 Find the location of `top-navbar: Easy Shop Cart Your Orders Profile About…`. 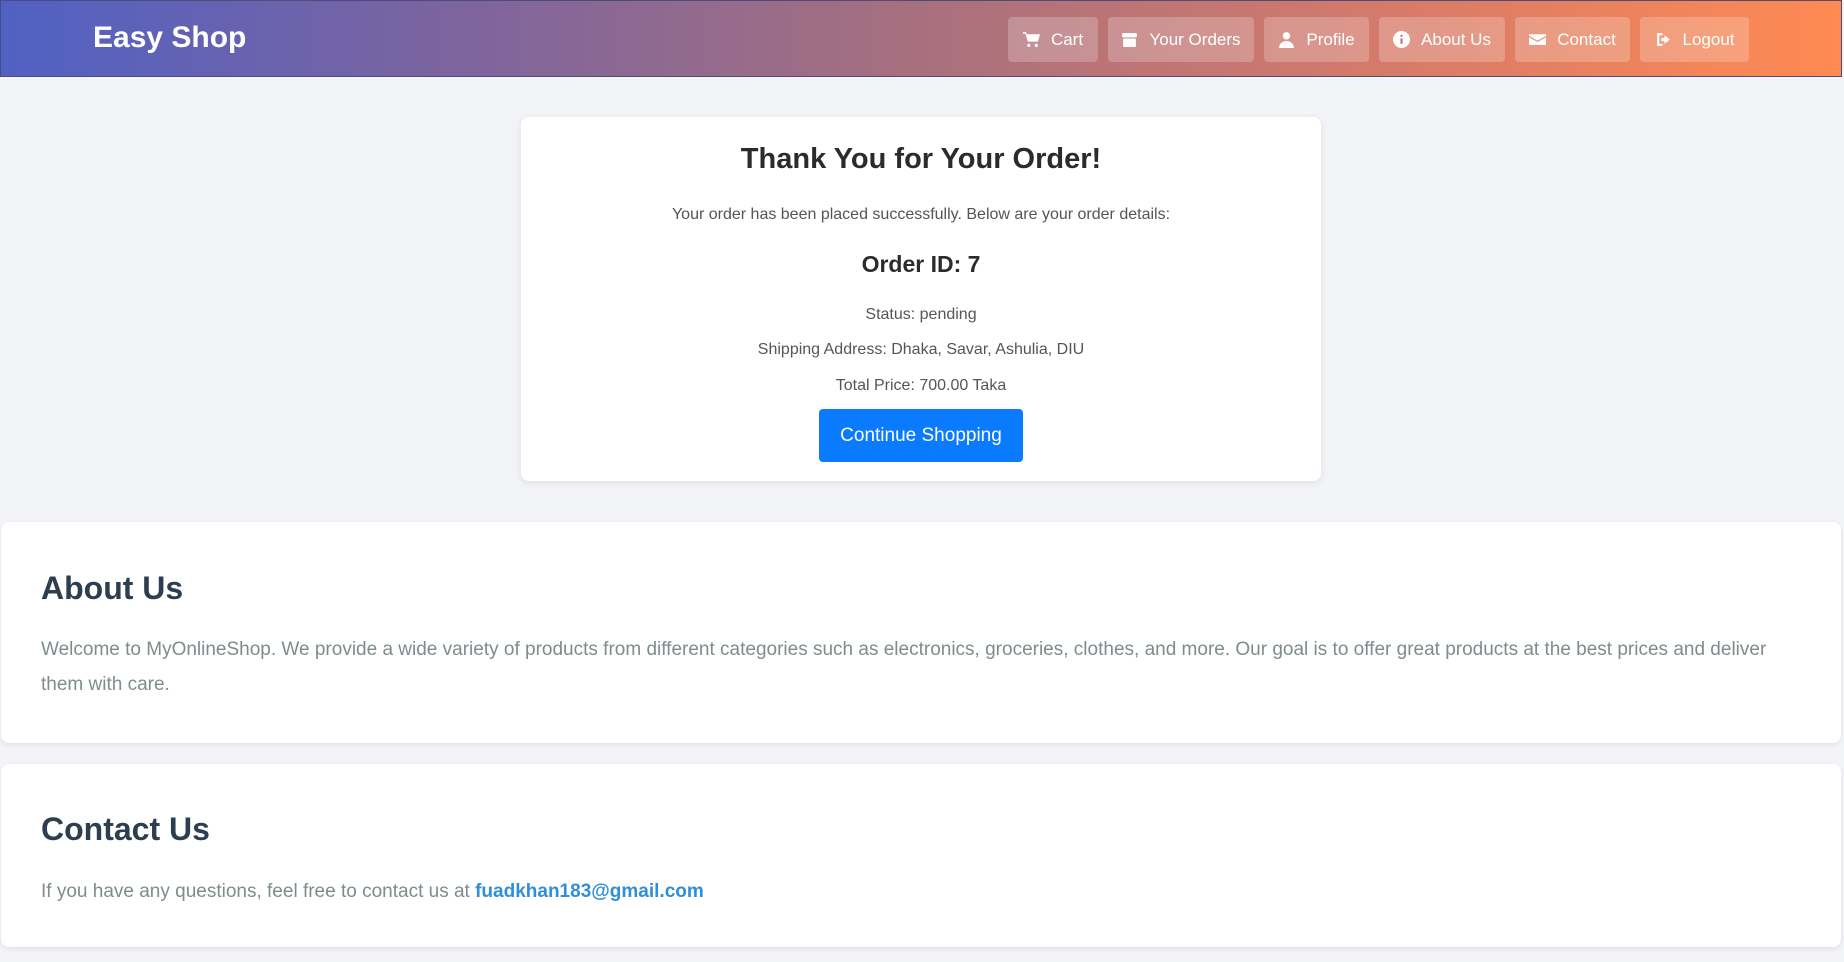

top-navbar: Easy Shop Cart Your Orders Profile About… is located at coordinates (921, 38).